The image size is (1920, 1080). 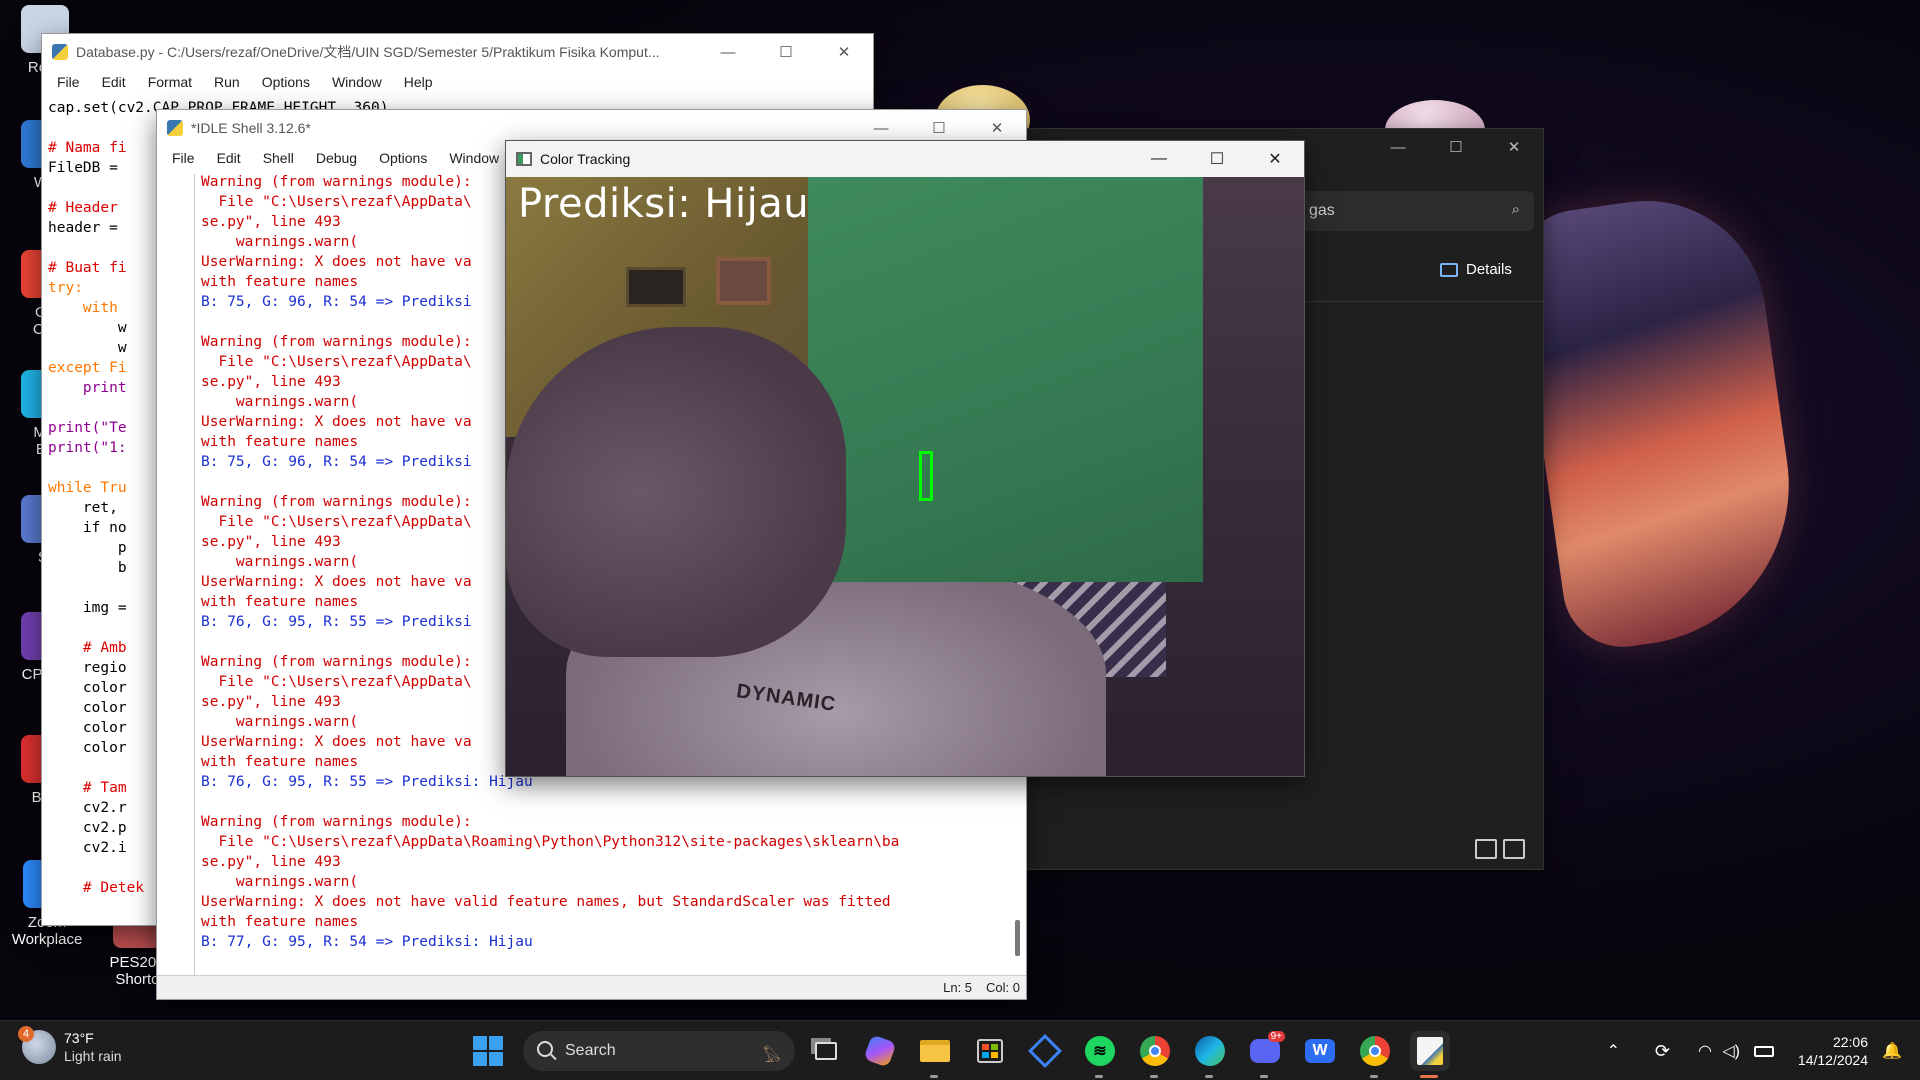 I want to click on menu-item-run: Run, so click(x=227, y=82).